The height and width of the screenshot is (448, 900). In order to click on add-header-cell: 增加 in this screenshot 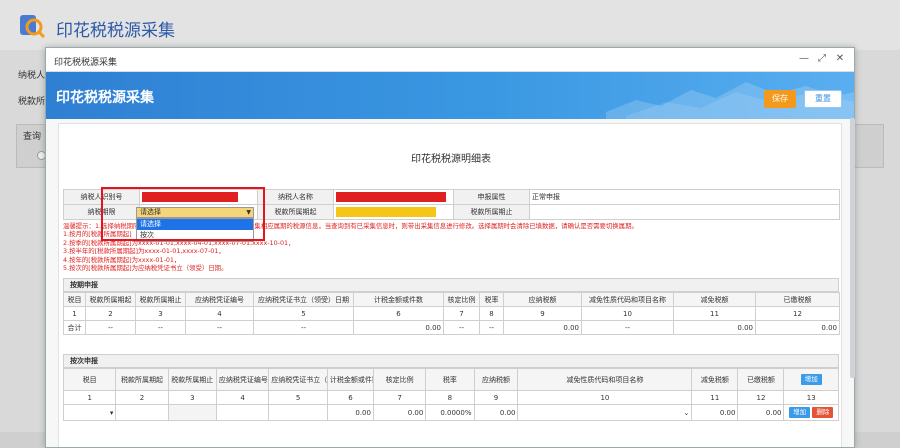, I will do `click(811, 379)`.